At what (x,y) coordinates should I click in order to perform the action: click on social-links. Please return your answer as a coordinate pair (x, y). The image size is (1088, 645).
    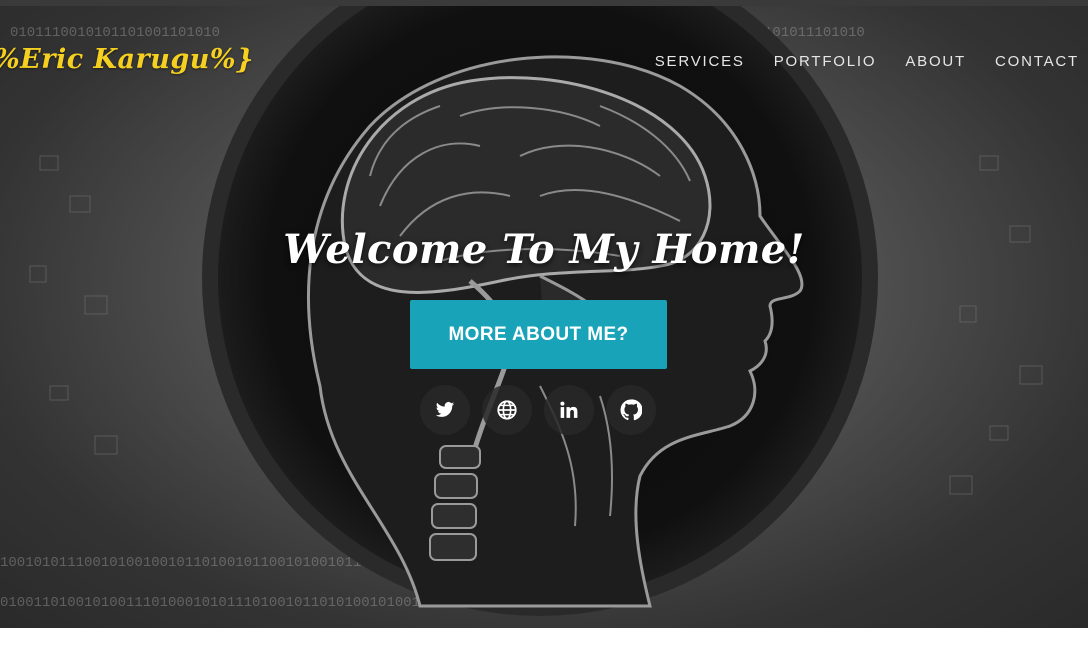
    Looking at the image, I should click on (538, 410).